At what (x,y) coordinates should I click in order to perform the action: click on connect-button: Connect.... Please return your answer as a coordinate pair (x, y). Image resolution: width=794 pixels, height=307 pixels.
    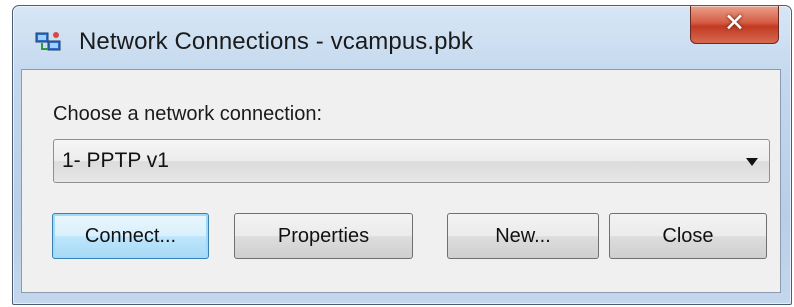
    Looking at the image, I should click on (130, 236).